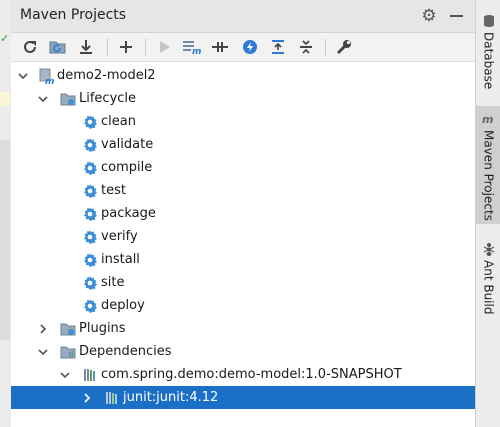 This screenshot has height=427, width=500. I want to click on tree-node-lifecycle: Lifecycle, so click(243, 98).